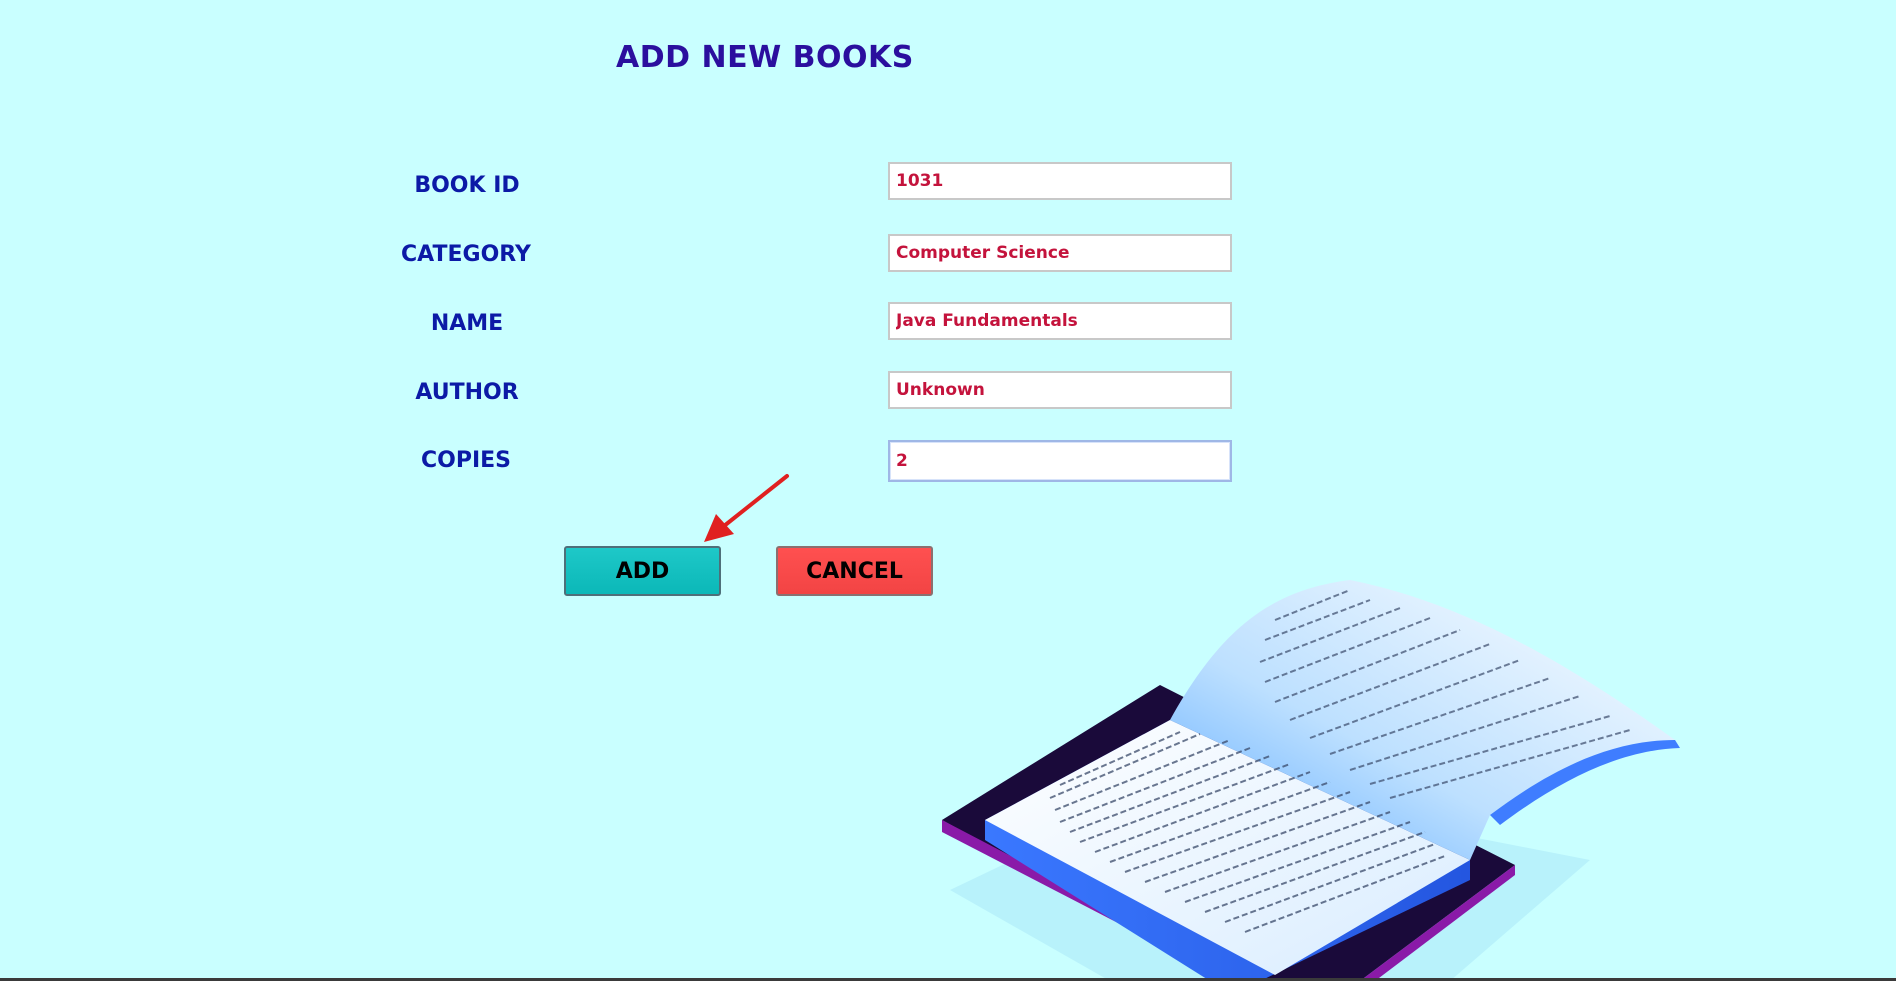  I want to click on category-input, so click(1060, 253).